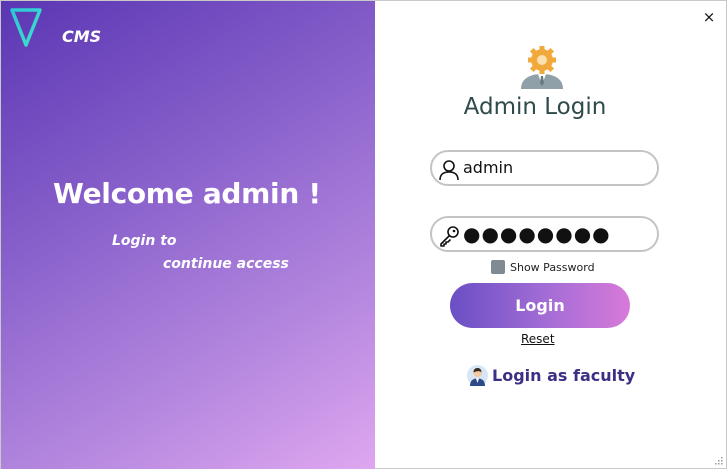 This screenshot has width=727, height=469. I want to click on show-password-label: Show Password, so click(552, 267).